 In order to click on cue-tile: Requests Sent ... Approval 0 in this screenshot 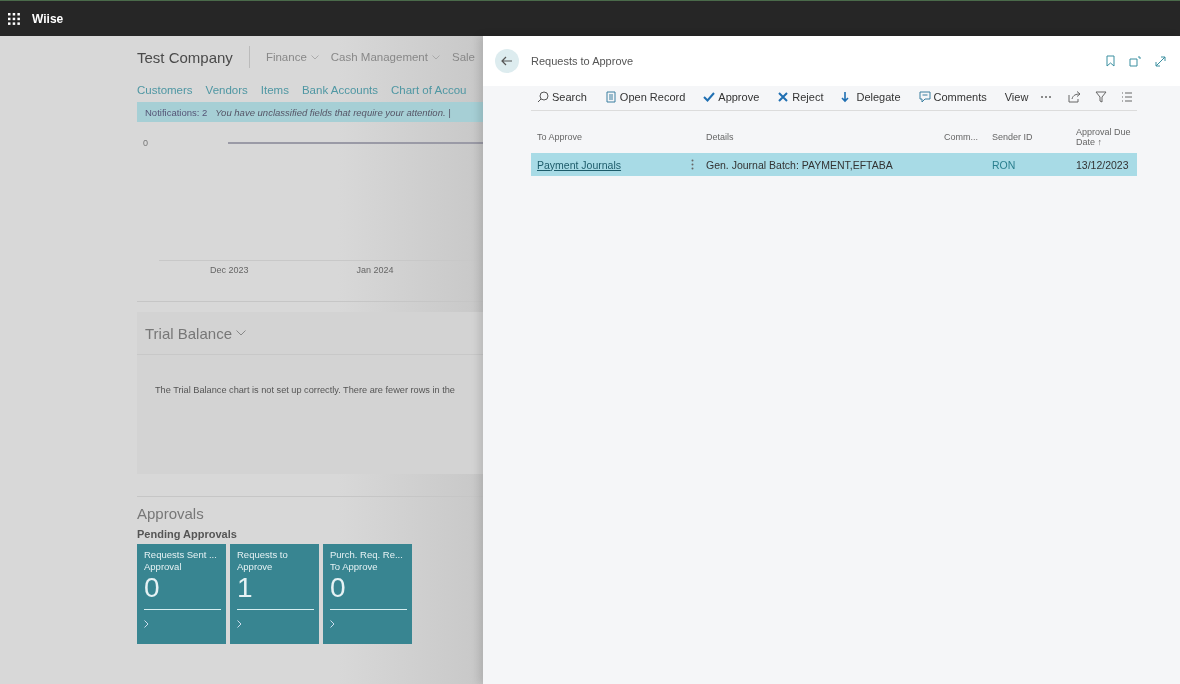, I will do `click(181, 594)`.